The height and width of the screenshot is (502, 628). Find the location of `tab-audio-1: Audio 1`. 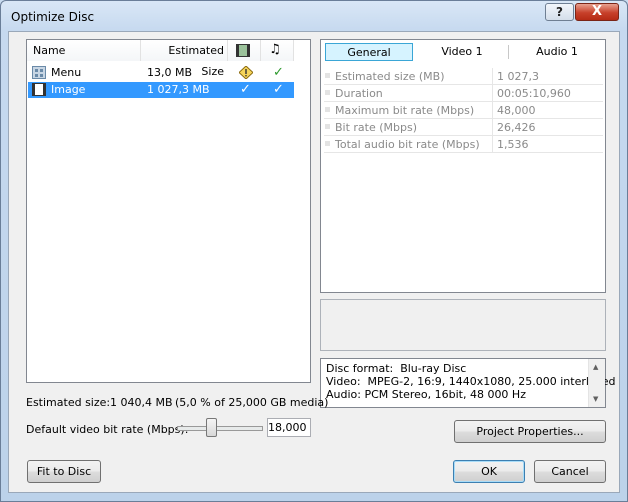

tab-audio-1: Audio 1 is located at coordinates (557, 52).